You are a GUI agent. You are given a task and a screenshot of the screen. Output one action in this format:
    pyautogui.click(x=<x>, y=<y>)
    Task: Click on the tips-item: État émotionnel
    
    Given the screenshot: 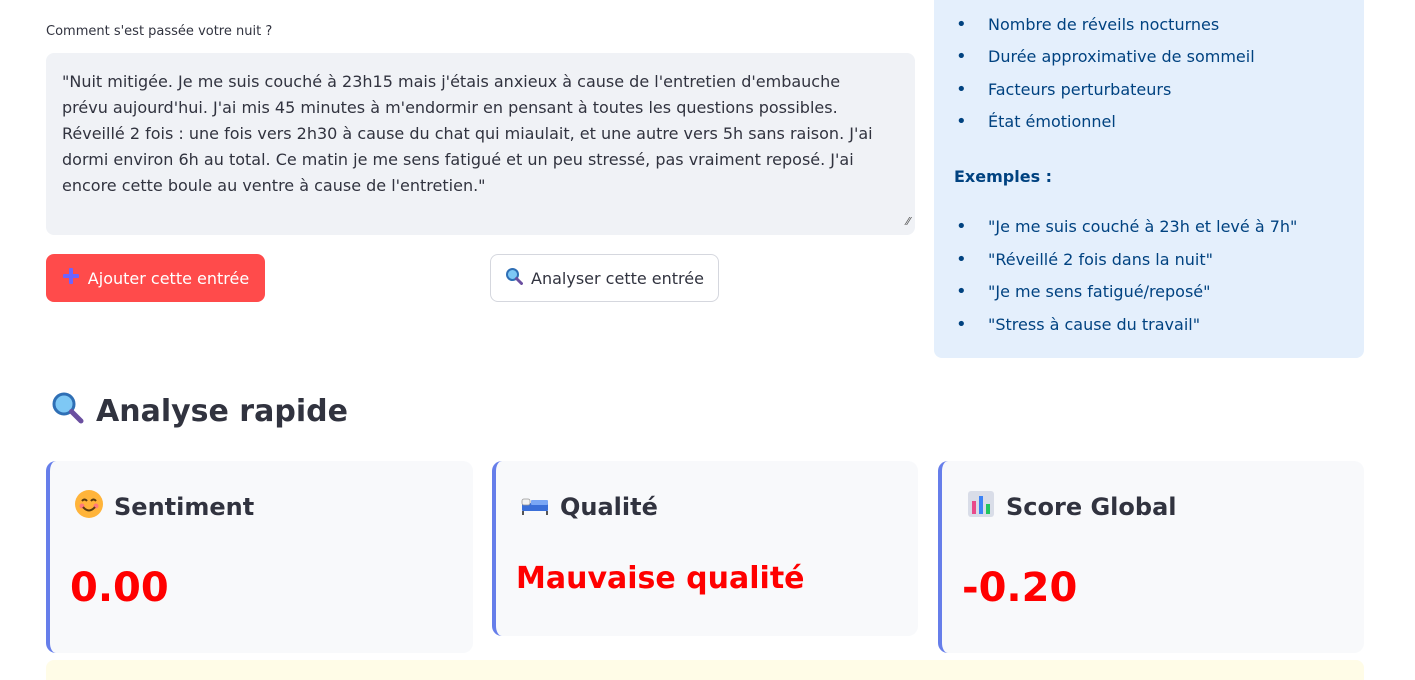 What is the action you would take?
    pyautogui.click(x=1154, y=126)
    